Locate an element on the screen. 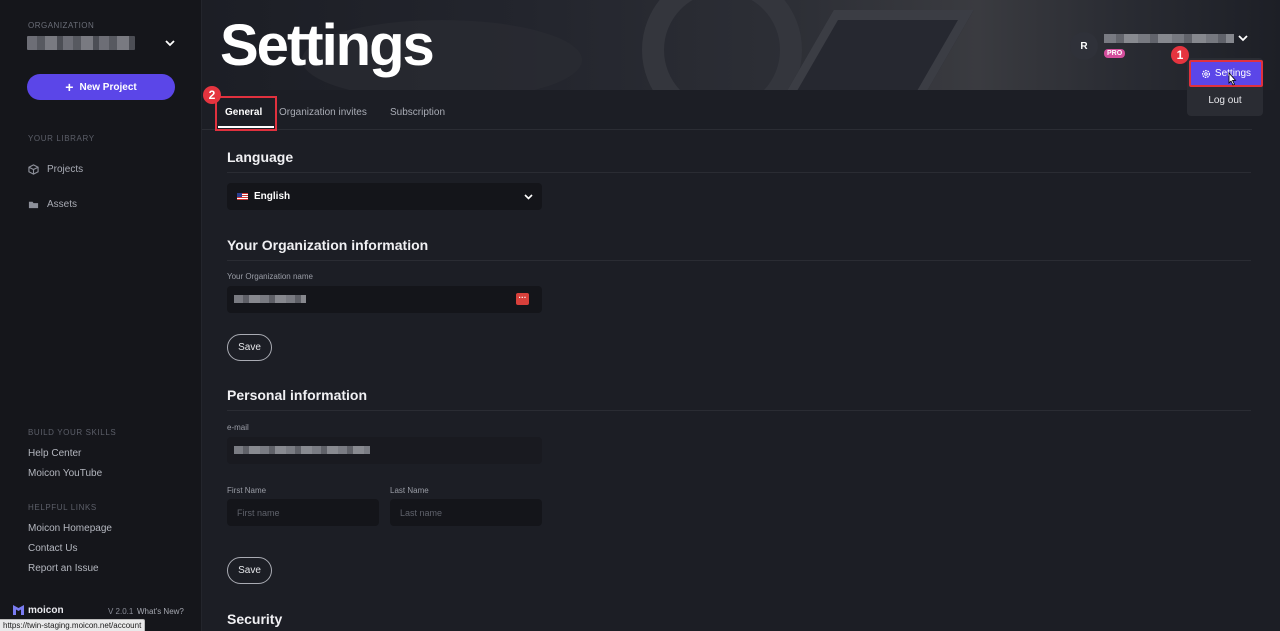 The width and height of the screenshot is (1280, 631). new-project-label: New Project is located at coordinates (108, 87).